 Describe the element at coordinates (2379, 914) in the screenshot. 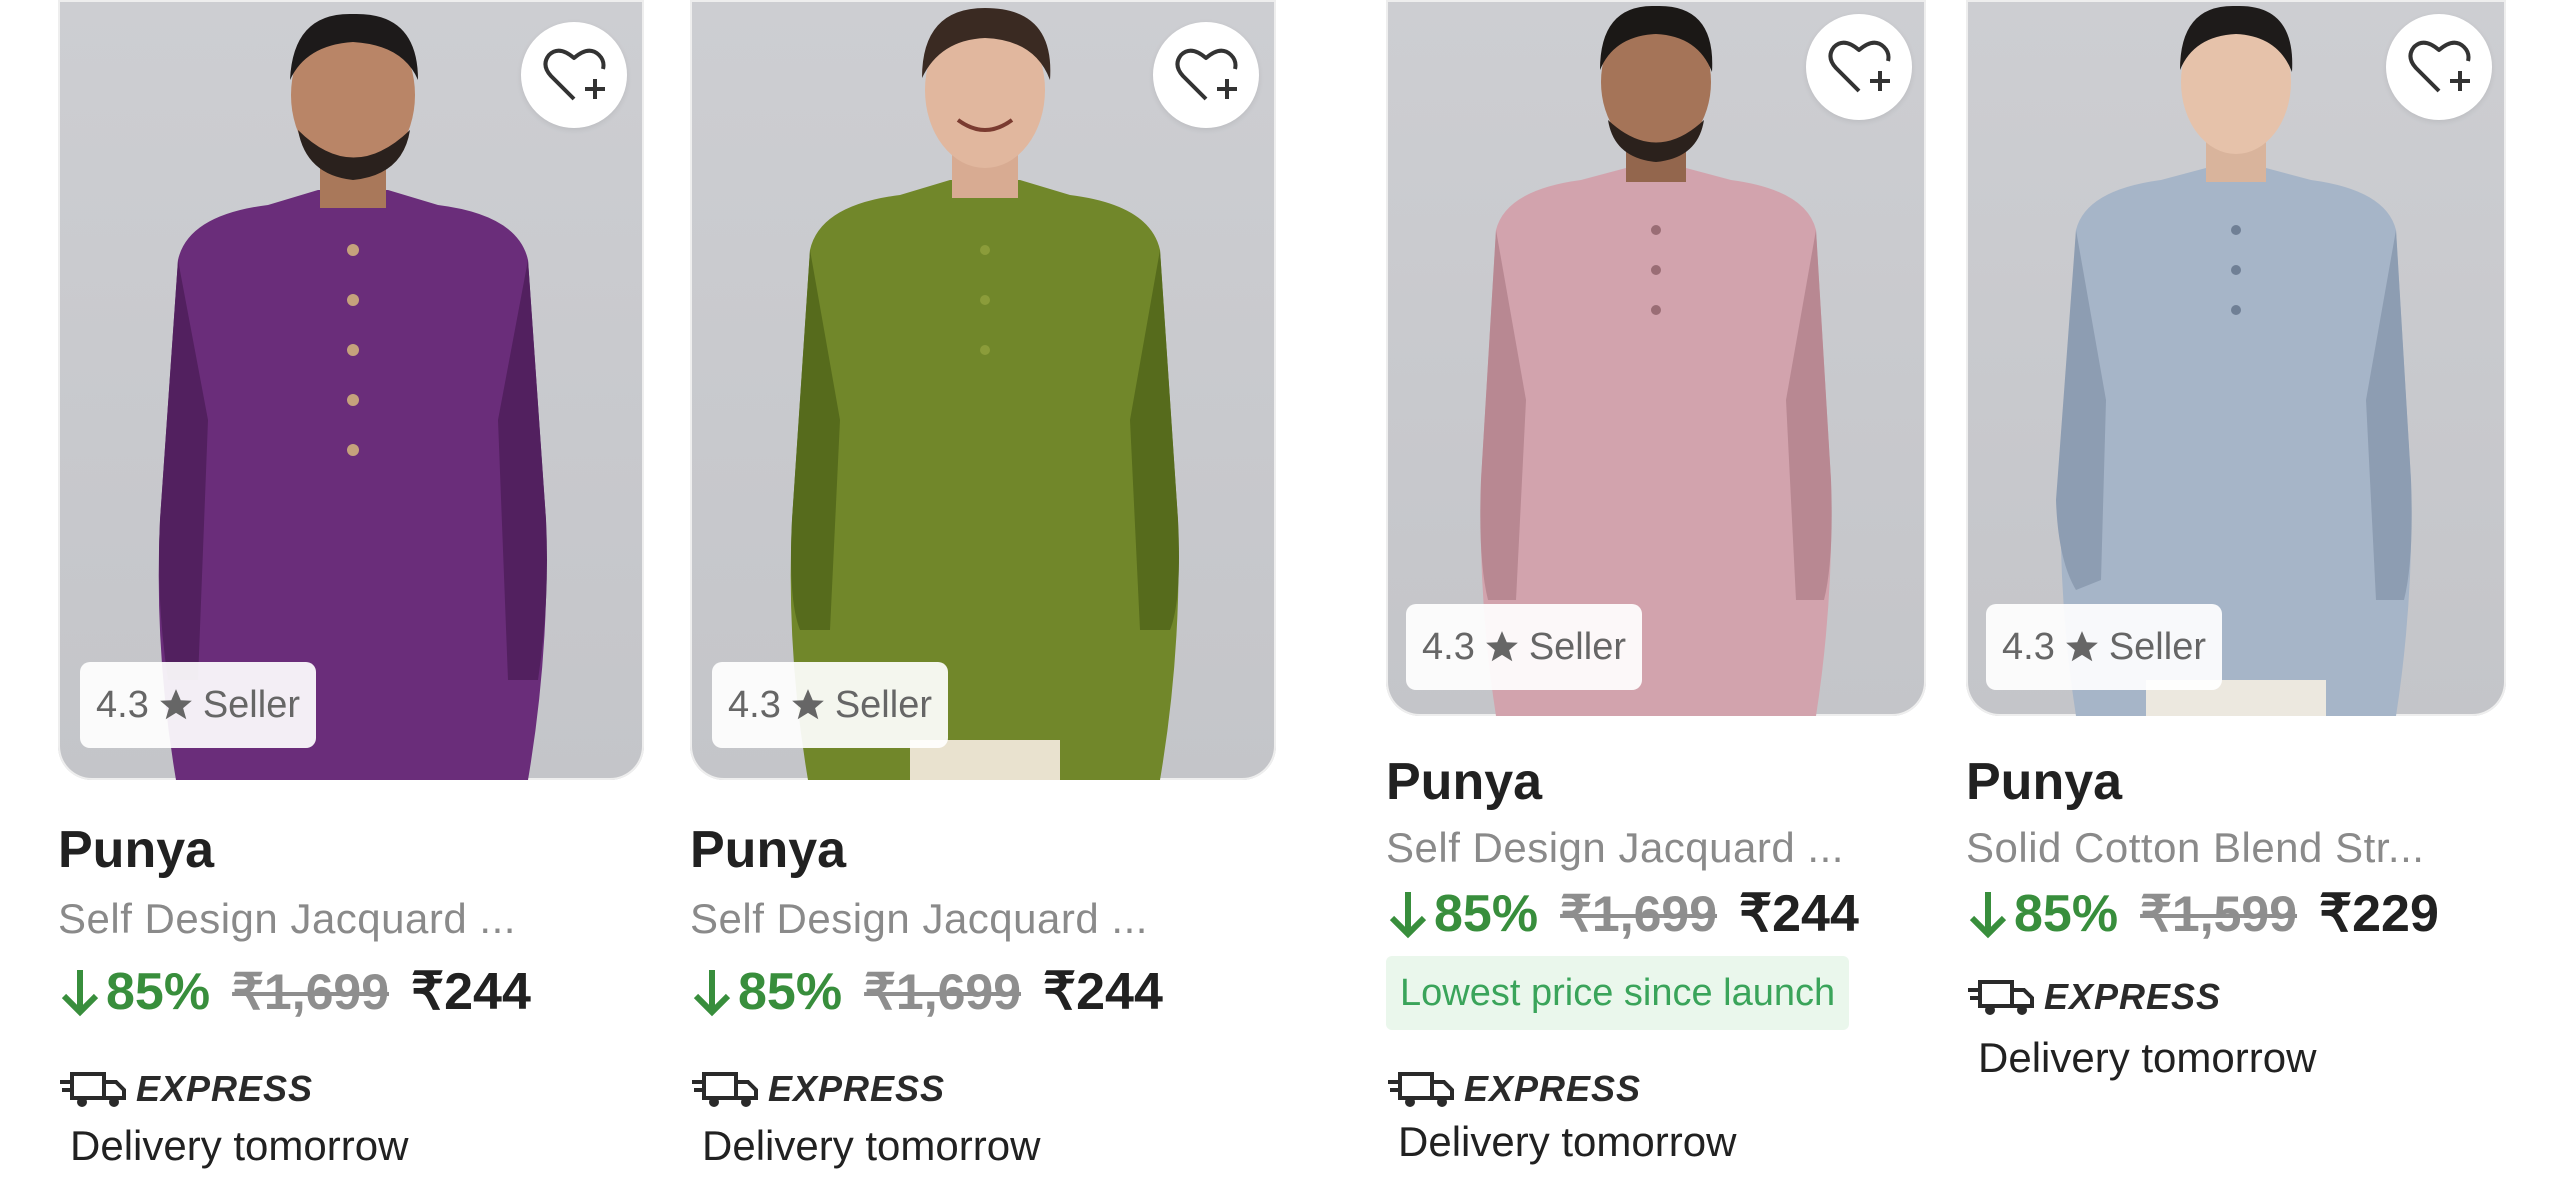

I see `sale-price: ₹229` at that location.